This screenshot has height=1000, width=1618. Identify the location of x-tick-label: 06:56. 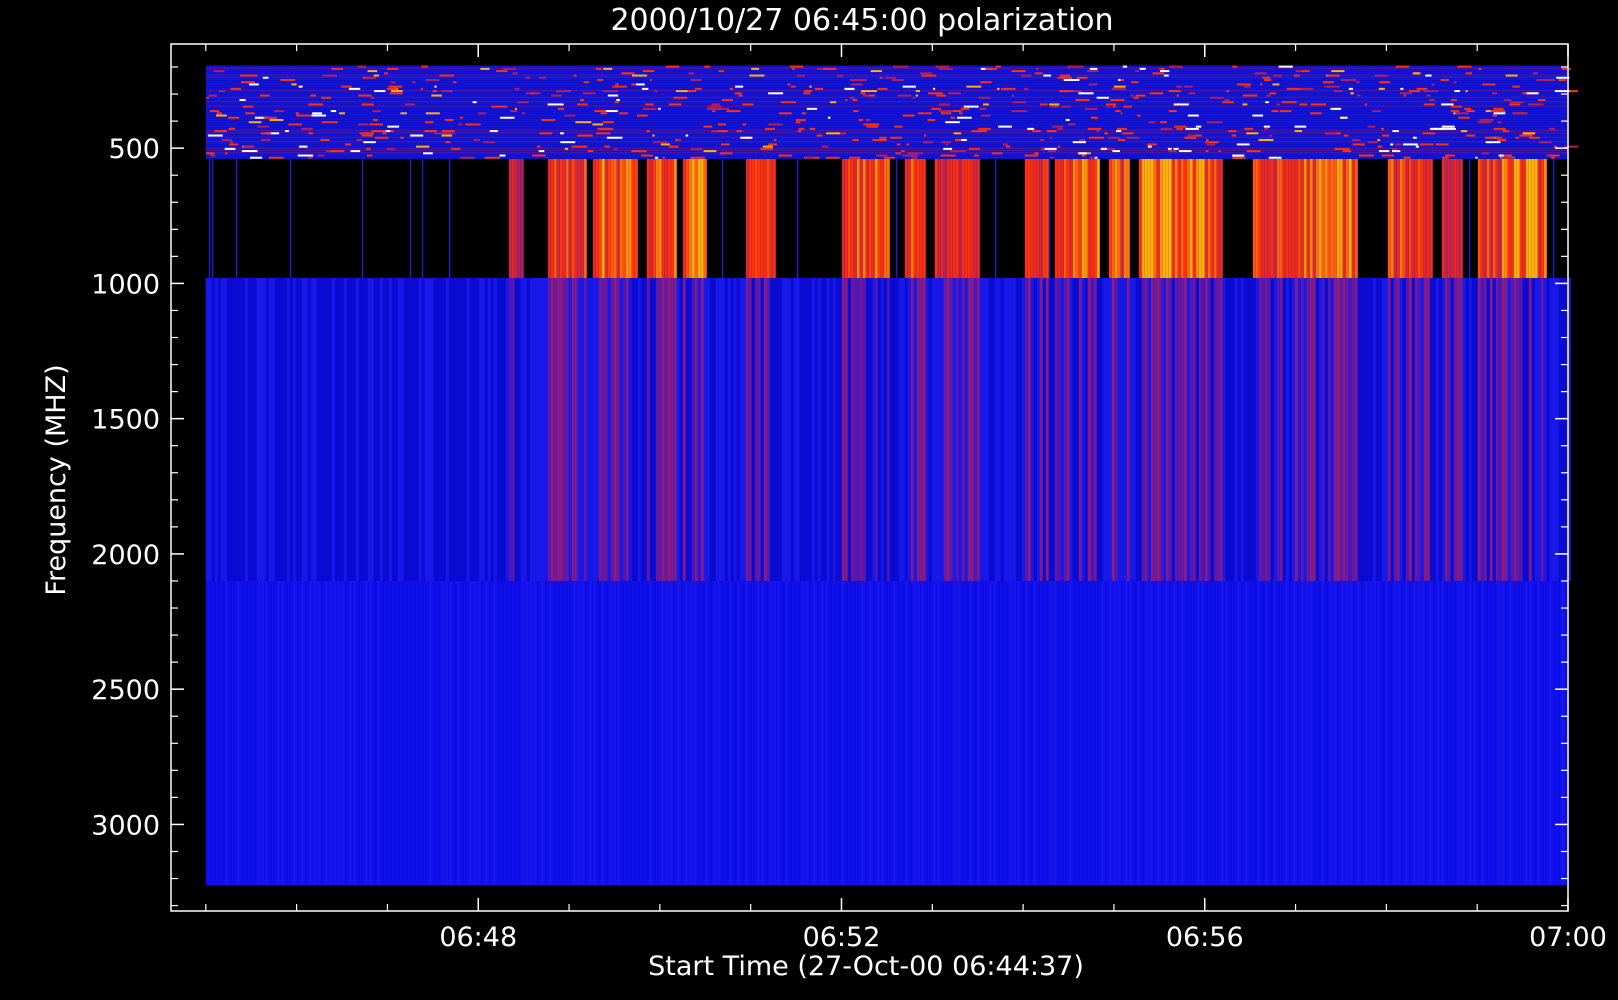
(1205, 937).